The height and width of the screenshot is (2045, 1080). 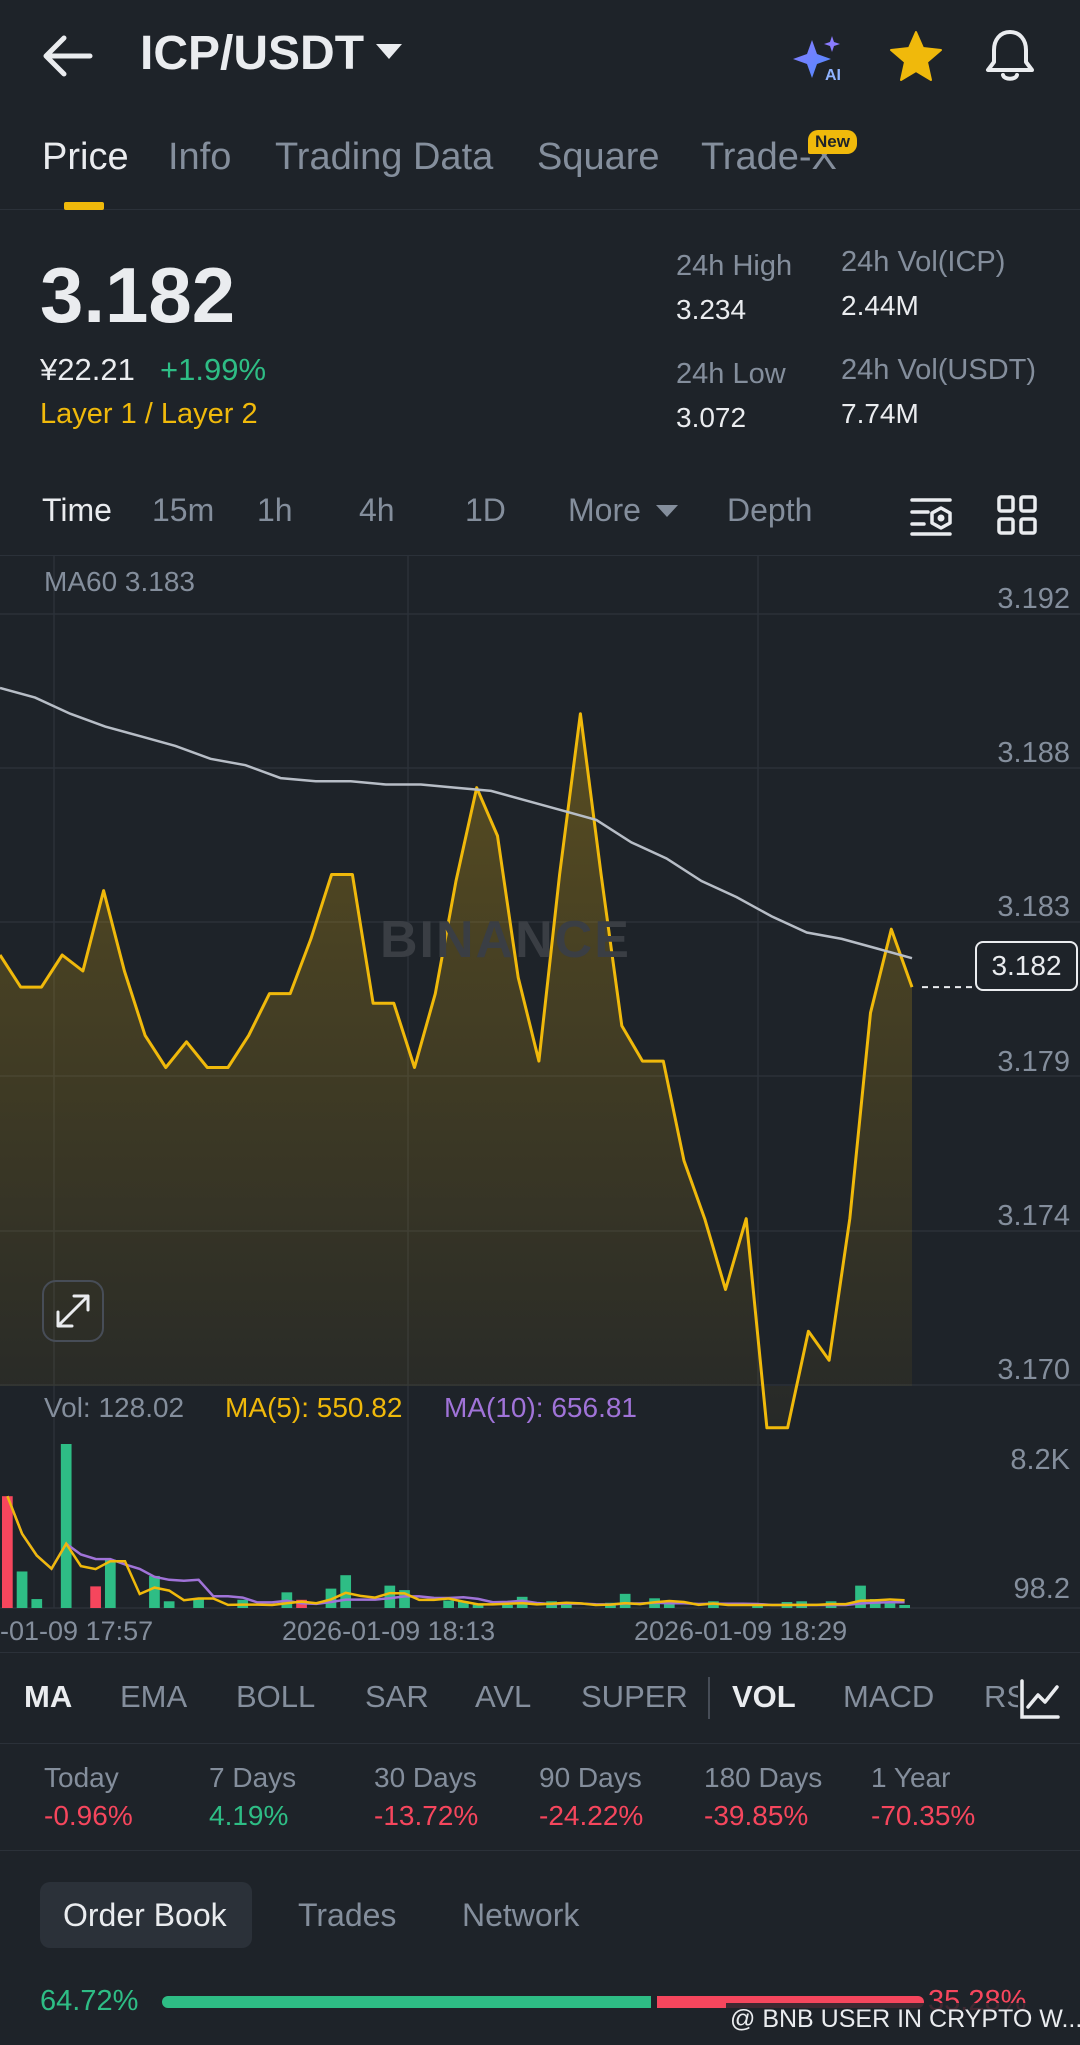 I want to click on expand-chart-button, so click(x=73, y=1311).